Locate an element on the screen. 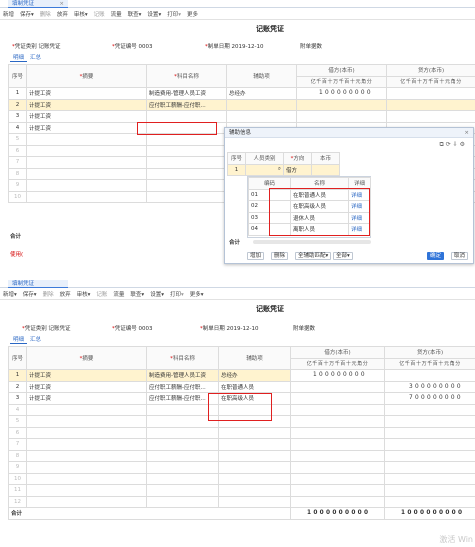 This screenshot has width=475, height=547. table-row: 8 is located at coordinates (241, 455).